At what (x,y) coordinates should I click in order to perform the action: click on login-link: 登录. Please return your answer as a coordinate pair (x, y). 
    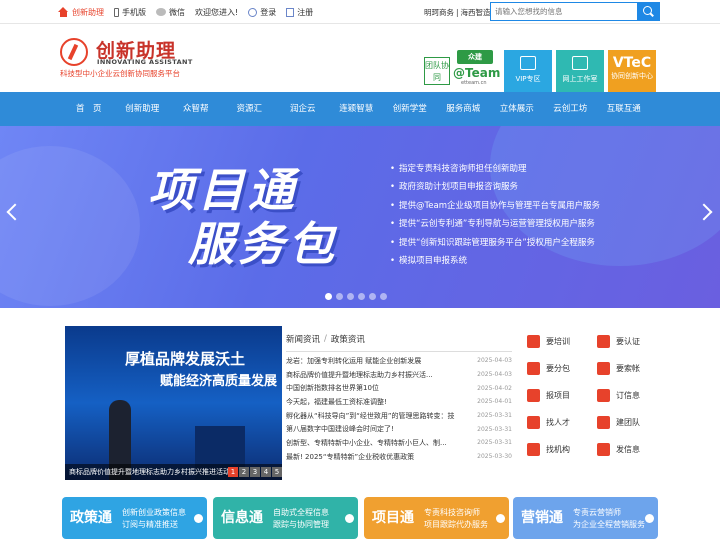
    Looking at the image, I should click on (262, 12).